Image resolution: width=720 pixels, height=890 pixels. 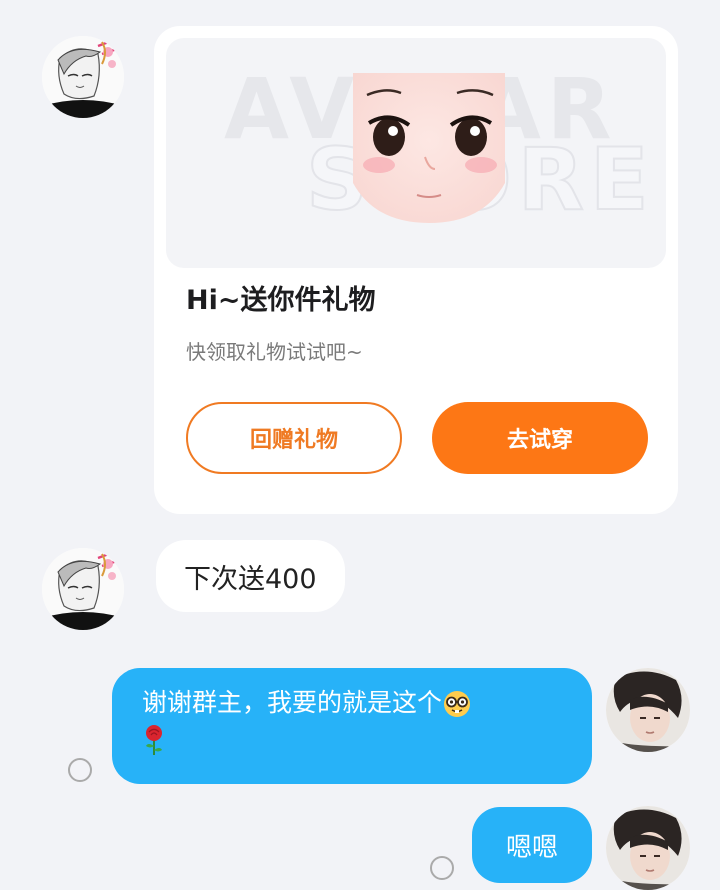 I want to click on message-text: 谢谢群主，我要的就是这个, so click(x=292, y=702).